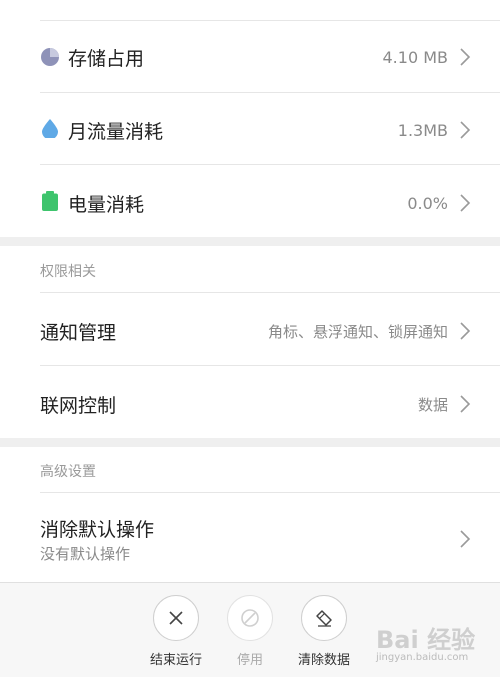 The height and width of the screenshot is (677, 500). I want to click on notification-row: 通知管理 角标、悬浮通知、锁屏通知, so click(270, 328).